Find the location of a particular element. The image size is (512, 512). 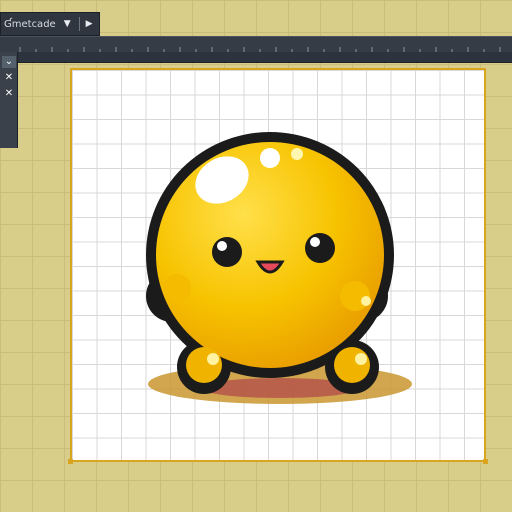

triangle-down-icon: ▼ is located at coordinates (67, 24).